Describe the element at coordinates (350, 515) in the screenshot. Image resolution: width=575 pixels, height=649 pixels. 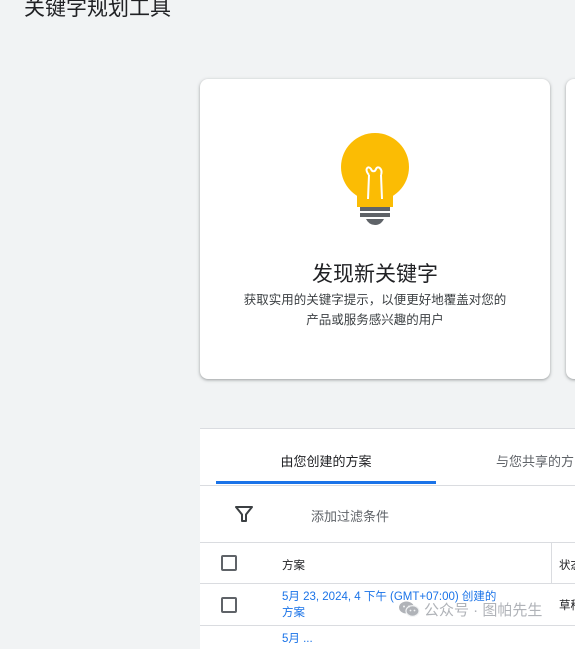
I see `add-filter-button: 添加过滤条件` at that location.